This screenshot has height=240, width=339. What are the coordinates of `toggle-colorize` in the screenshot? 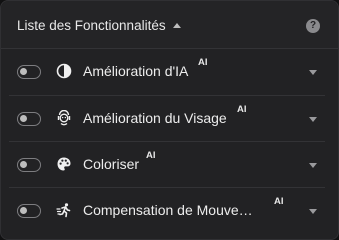 It's located at (29, 165).